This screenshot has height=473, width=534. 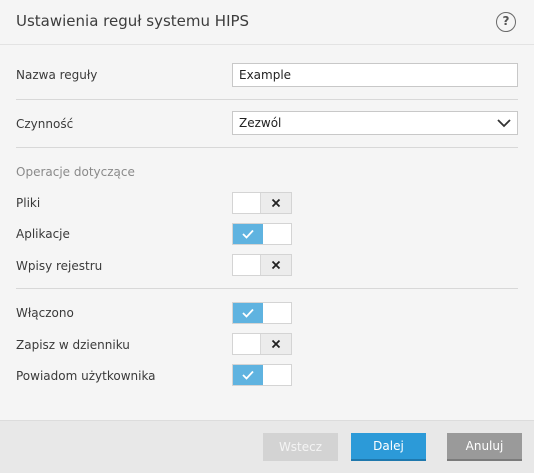 I want to click on files-toggle, so click(x=262, y=203).